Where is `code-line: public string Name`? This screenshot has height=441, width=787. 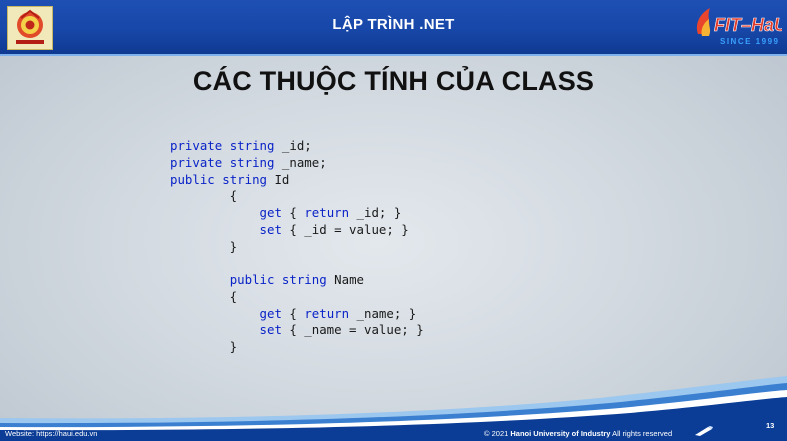 code-line: public string Name is located at coordinates (296, 279).